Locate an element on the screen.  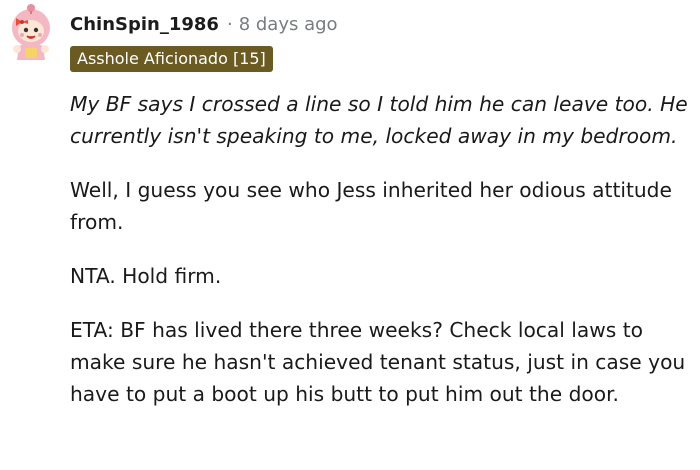
timestamp: 8 days ago is located at coordinates (288, 24).